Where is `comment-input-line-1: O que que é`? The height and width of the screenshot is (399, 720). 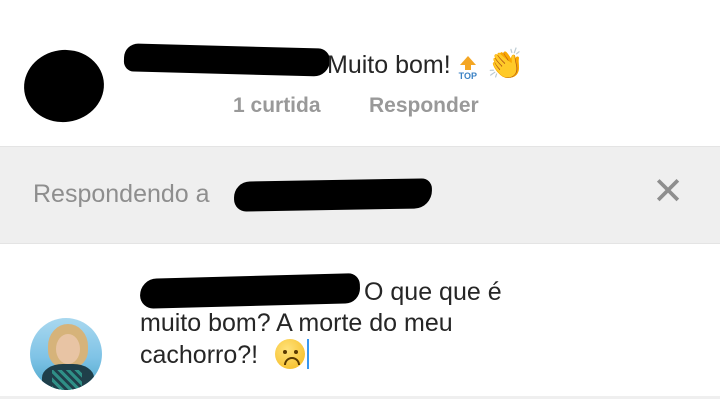
comment-input-line-1: O que que é is located at coordinates (433, 292).